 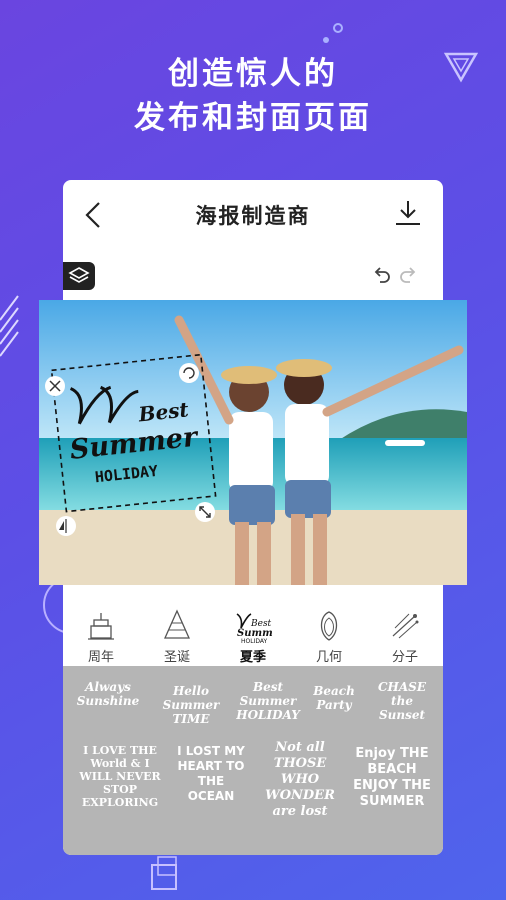 I want to click on undo-icon, so click(x=382, y=275).